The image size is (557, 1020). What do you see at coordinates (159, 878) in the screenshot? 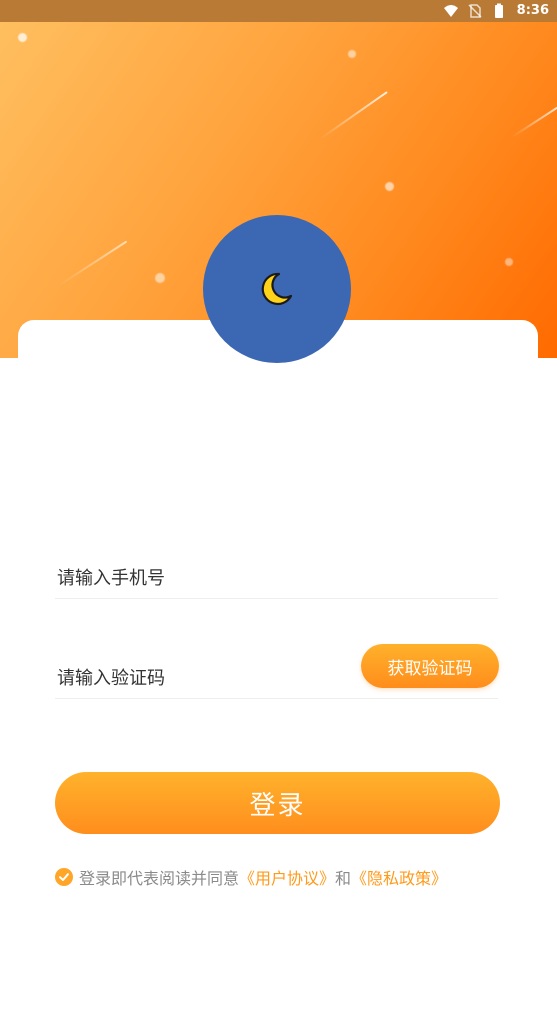
I see `agreement-prefix: 登录即代表阅读并同意` at bounding box center [159, 878].